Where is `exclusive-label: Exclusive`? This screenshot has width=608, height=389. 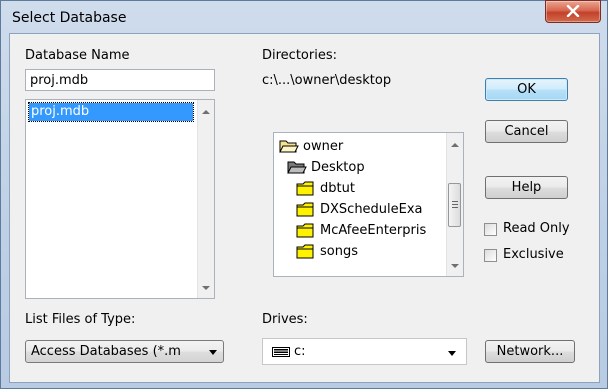
exclusive-label: Exclusive is located at coordinates (533, 254).